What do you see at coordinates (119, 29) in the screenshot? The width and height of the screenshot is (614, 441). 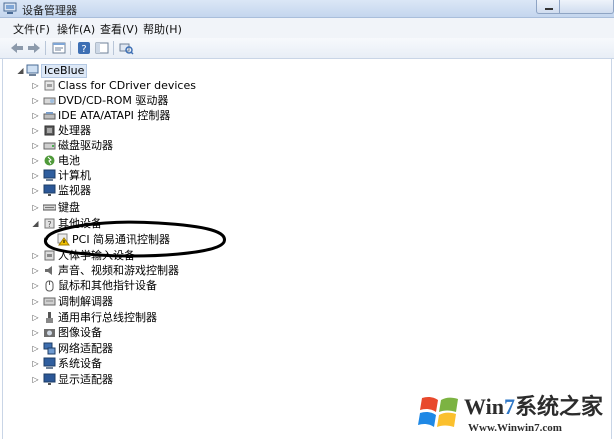 I see `menu-view: 查看(V)` at bounding box center [119, 29].